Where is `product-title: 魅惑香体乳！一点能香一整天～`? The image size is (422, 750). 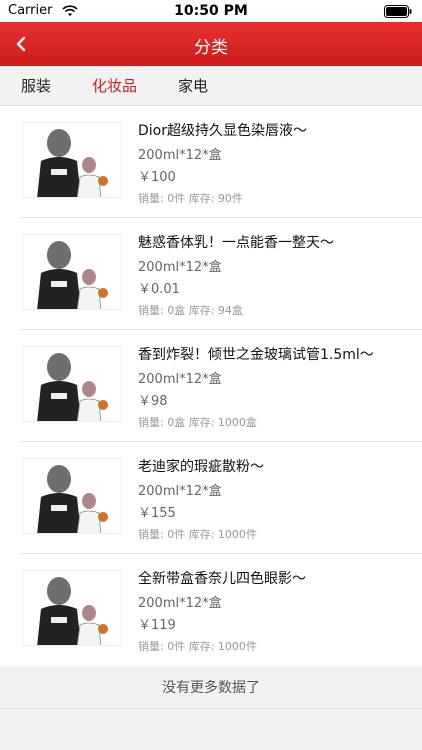
product-title: 魅惑香体乳！一点能香一整天～ is located at coordinates (236, 243).